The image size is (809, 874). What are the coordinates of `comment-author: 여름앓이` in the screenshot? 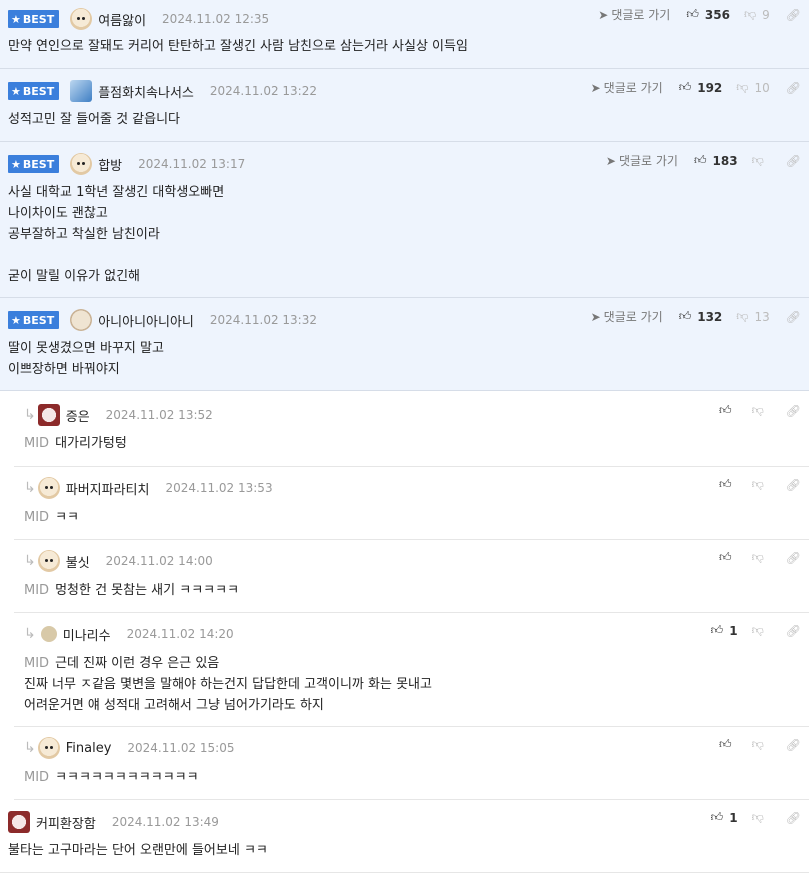 It's located at (122, 19).